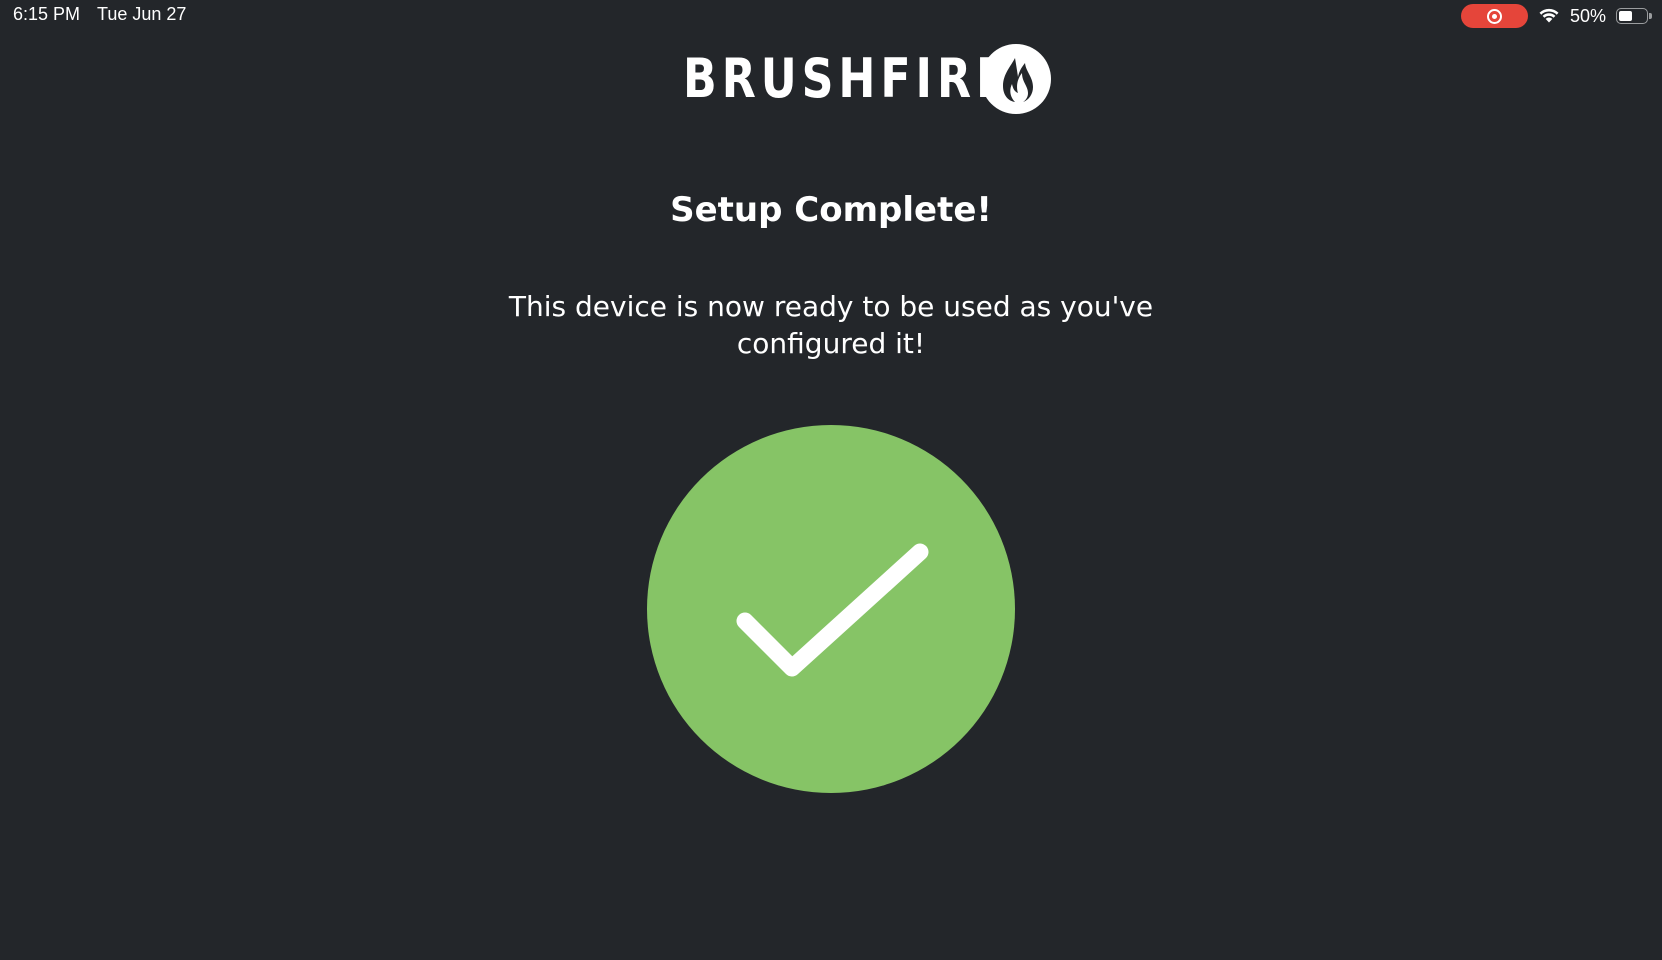  I want to click on screen-recording-indicator, so click(1494, 16).